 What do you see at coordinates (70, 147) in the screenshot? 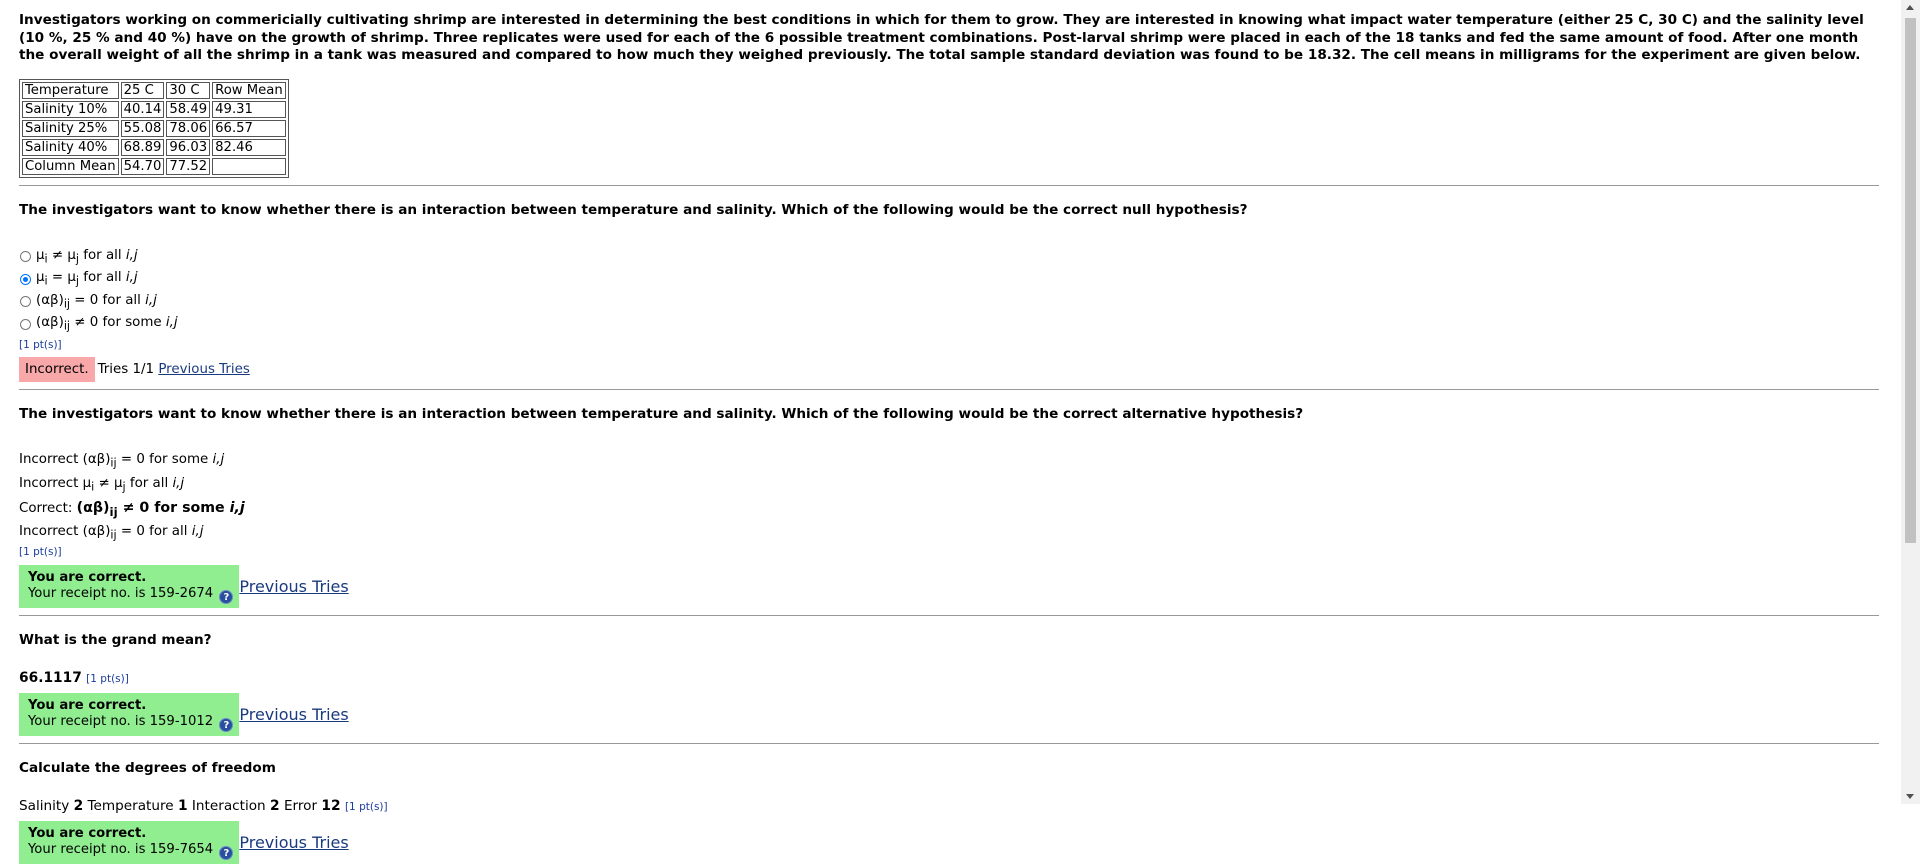
I see `table-cell: Salinity 40%` at bounding box center [70, 147].